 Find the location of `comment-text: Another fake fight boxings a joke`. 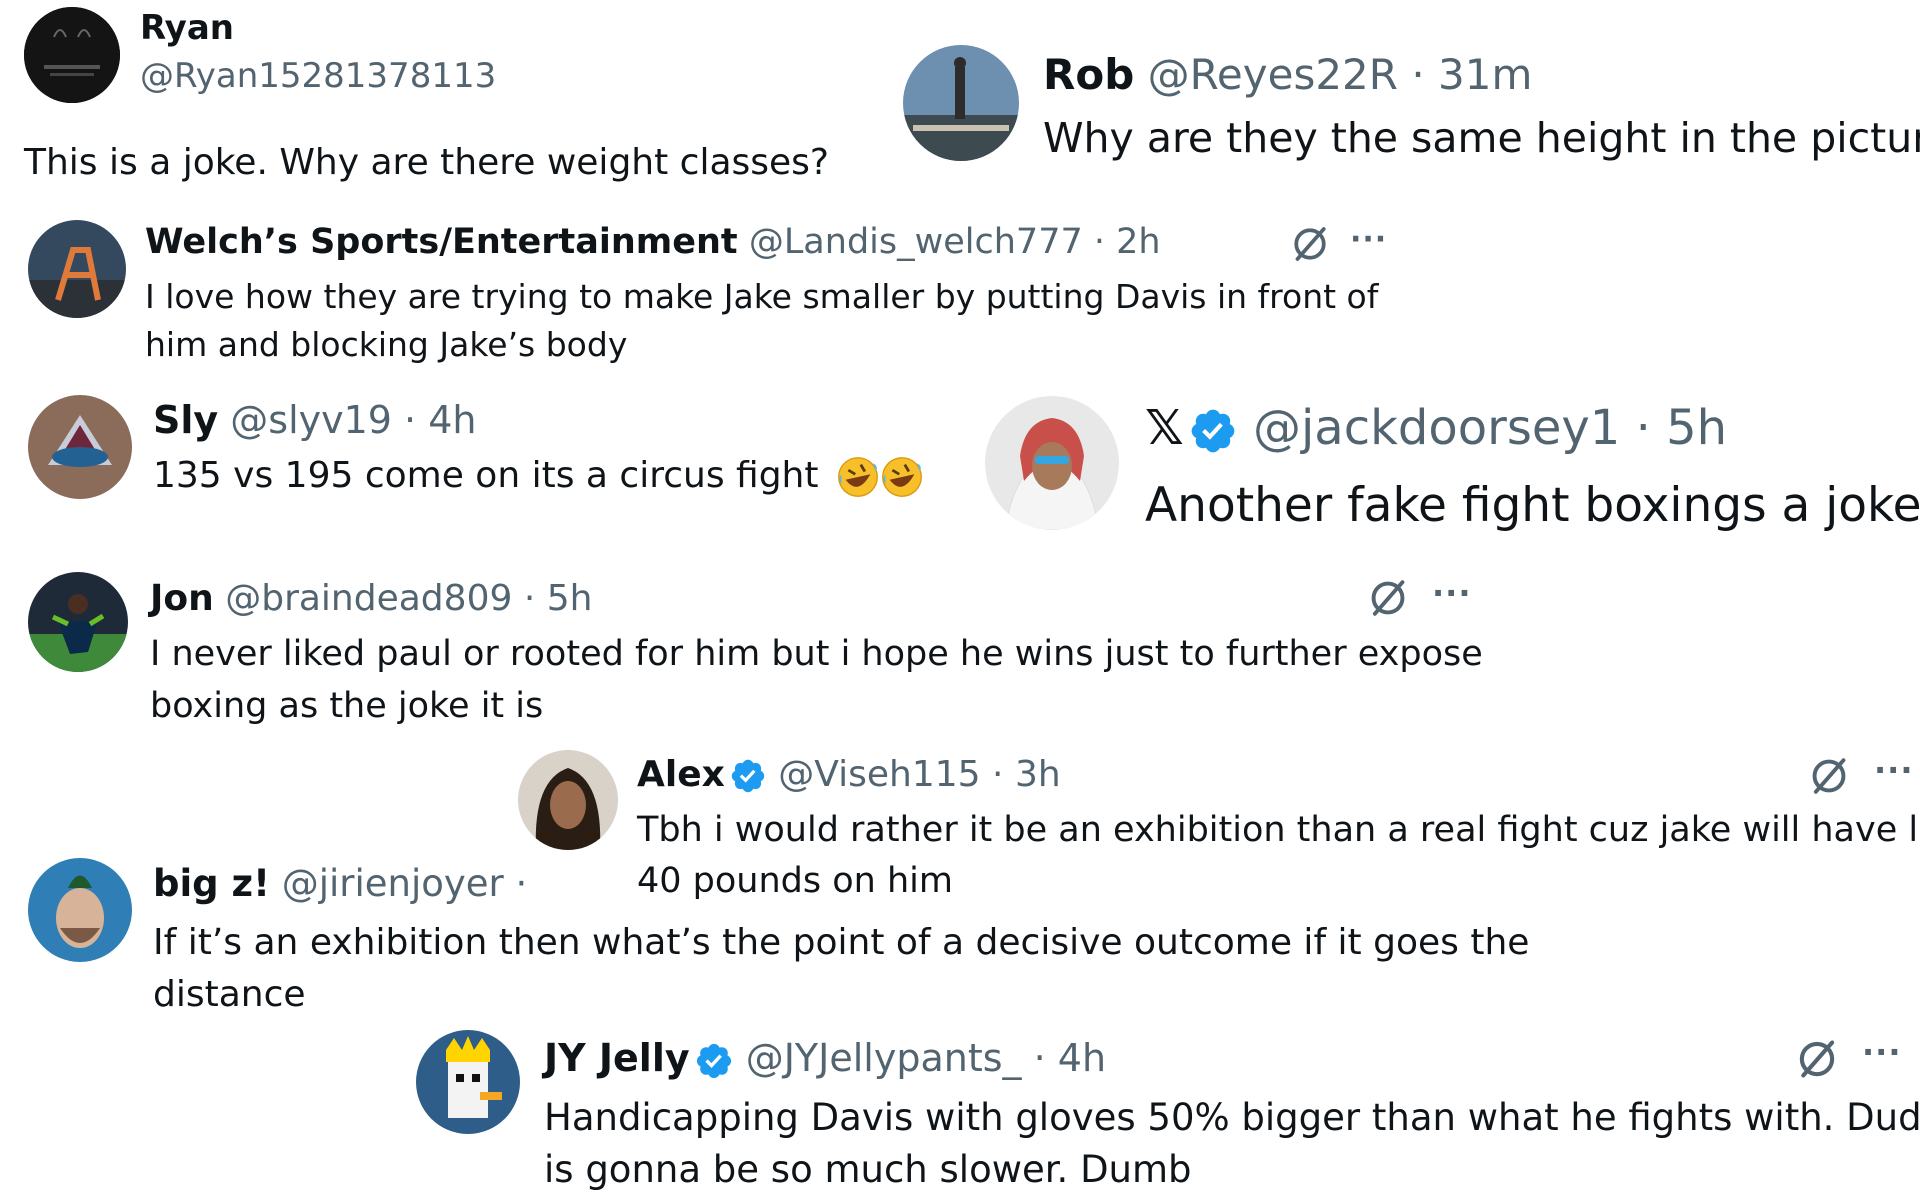

comment-text: Another fake fight boxings a joke is located at coordinates (1532, 505).